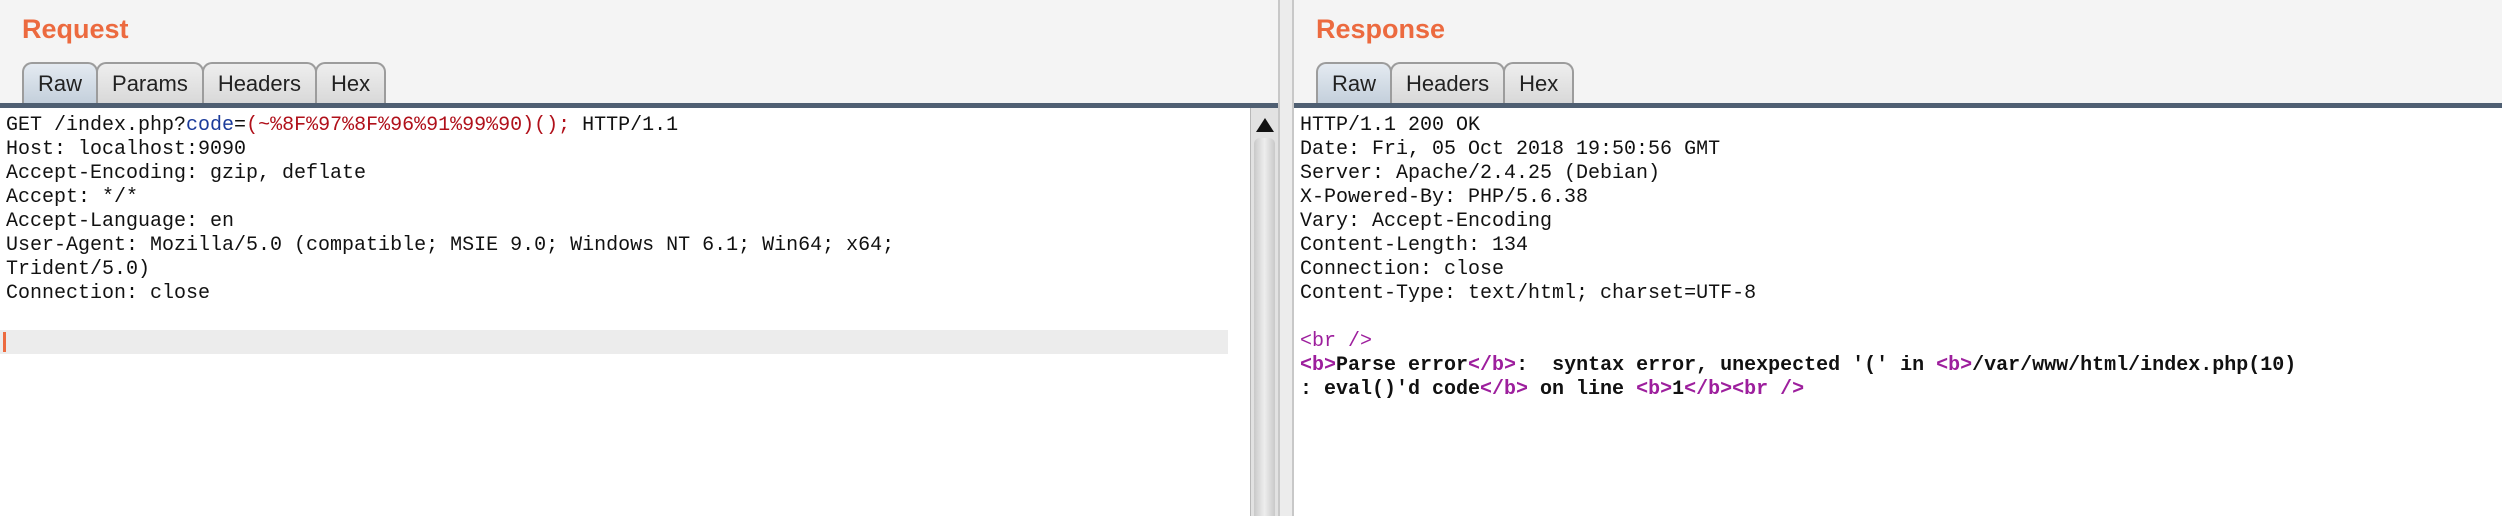 The height and width of the screenshot is (516, 2502). Describe the element at coordinates (408, 125) in the screenshot. I see `param-value: (~%8F%97%8F%96%91%99%90)();` at that location.